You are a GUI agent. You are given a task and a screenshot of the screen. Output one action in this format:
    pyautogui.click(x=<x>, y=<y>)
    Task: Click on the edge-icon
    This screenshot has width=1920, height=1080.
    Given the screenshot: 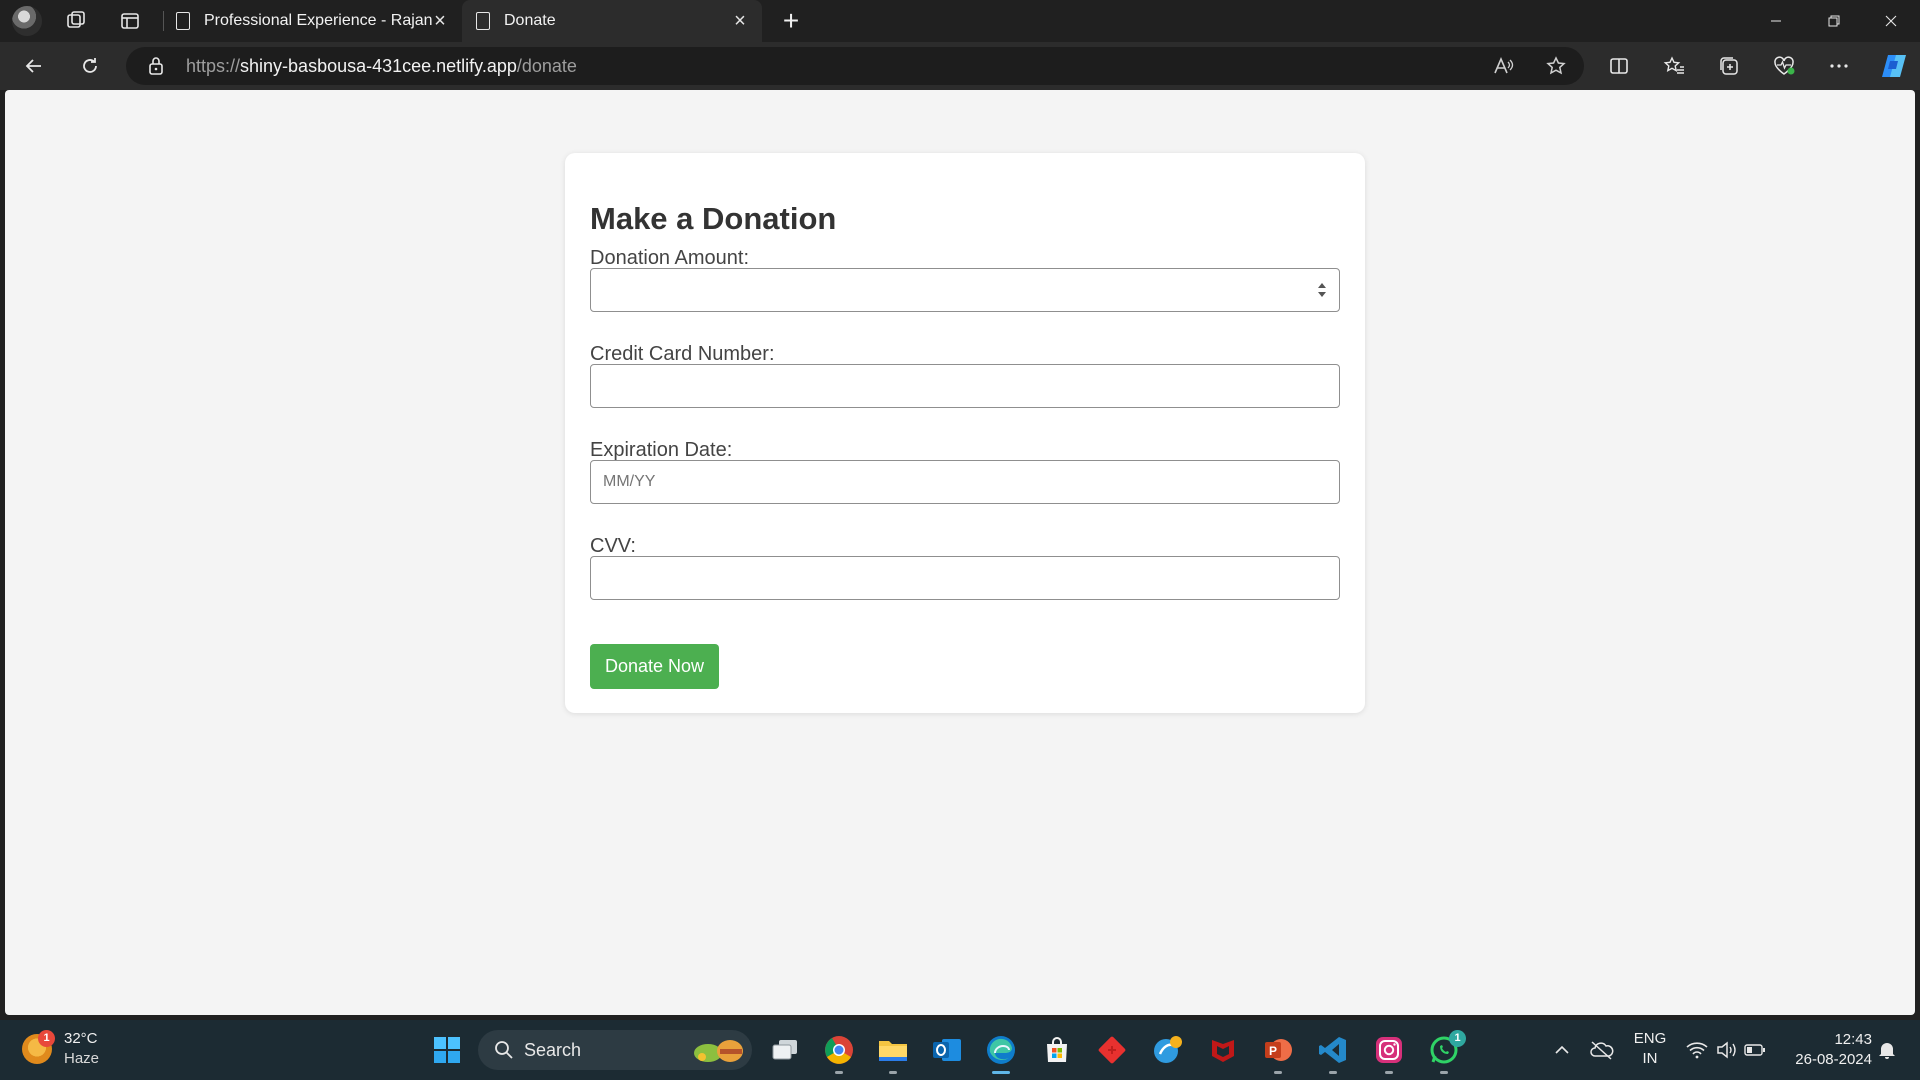 What is the action you would take?
    pyautogui.click(x=1001, y=1053)
    